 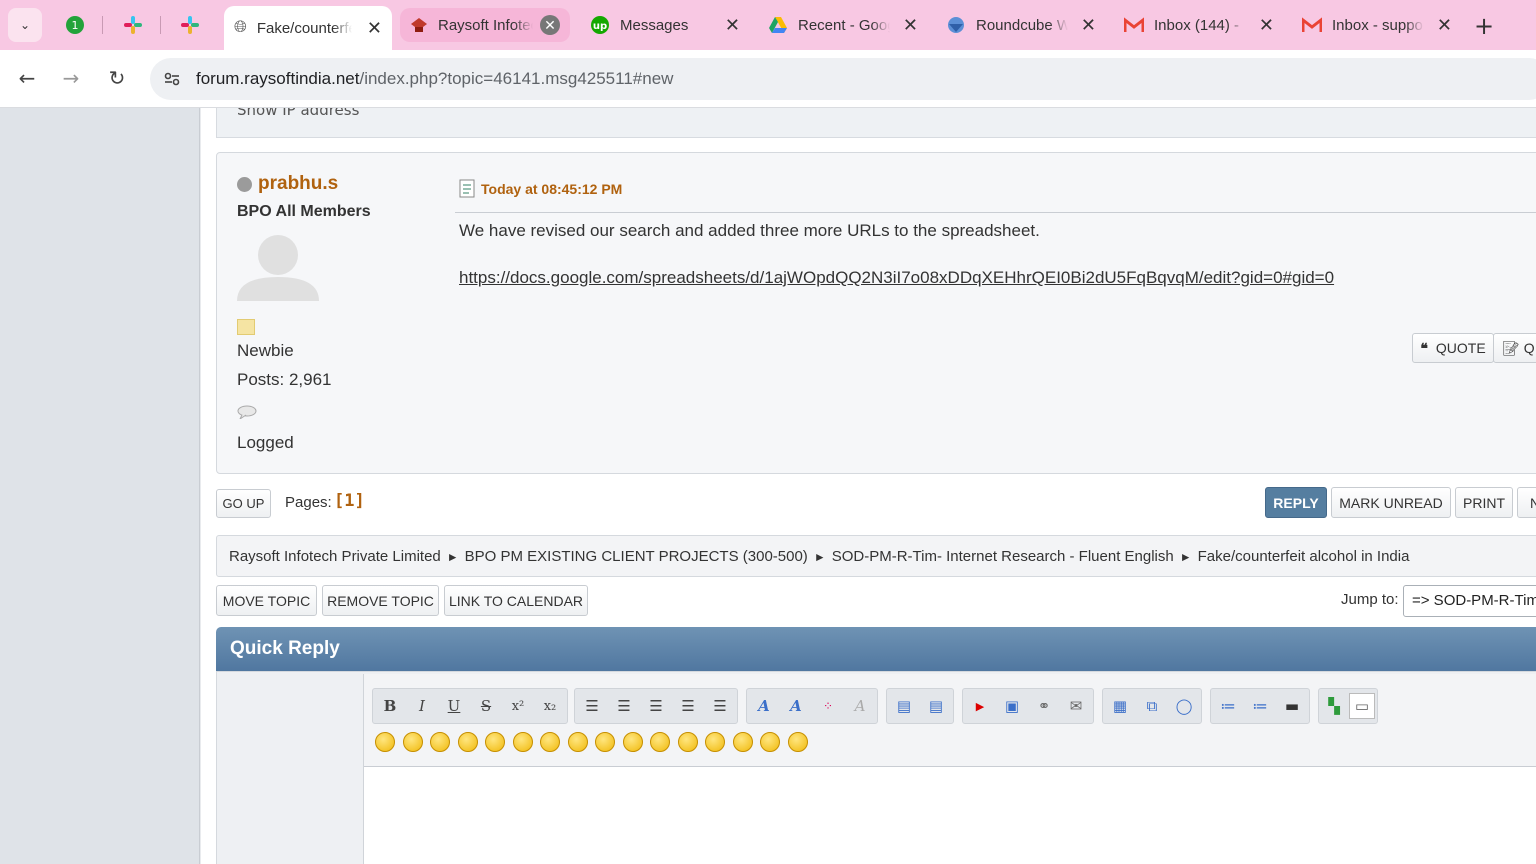 I want to click on raysoft-logo-icon, so click(x=419, y=25).